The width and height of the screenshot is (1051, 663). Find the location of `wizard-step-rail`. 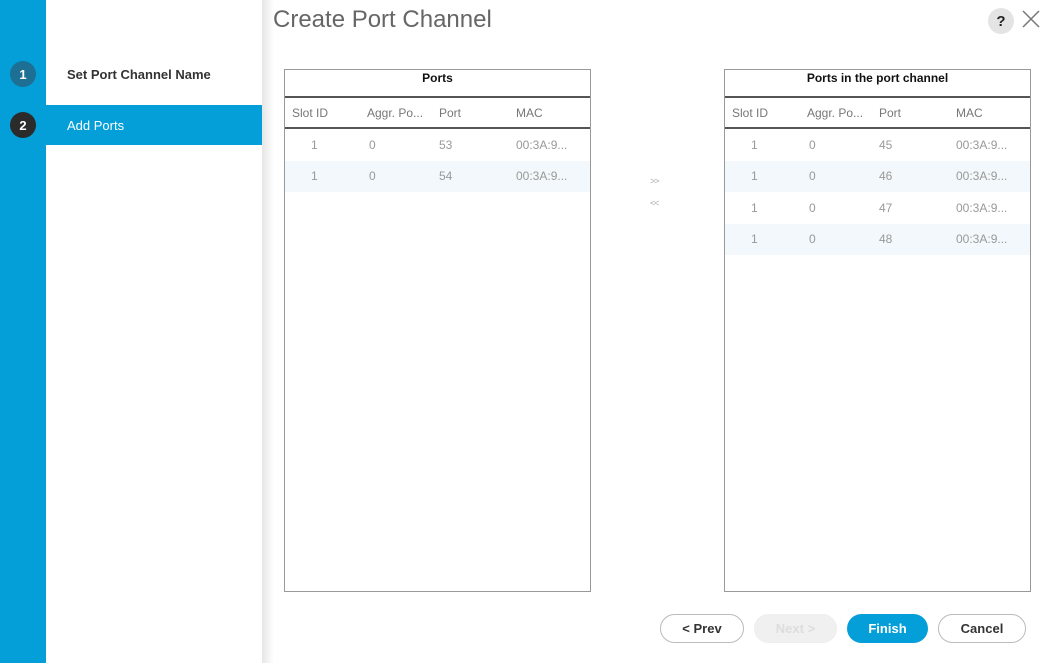

wizard-step-rail is located at coordinates (23, 331).